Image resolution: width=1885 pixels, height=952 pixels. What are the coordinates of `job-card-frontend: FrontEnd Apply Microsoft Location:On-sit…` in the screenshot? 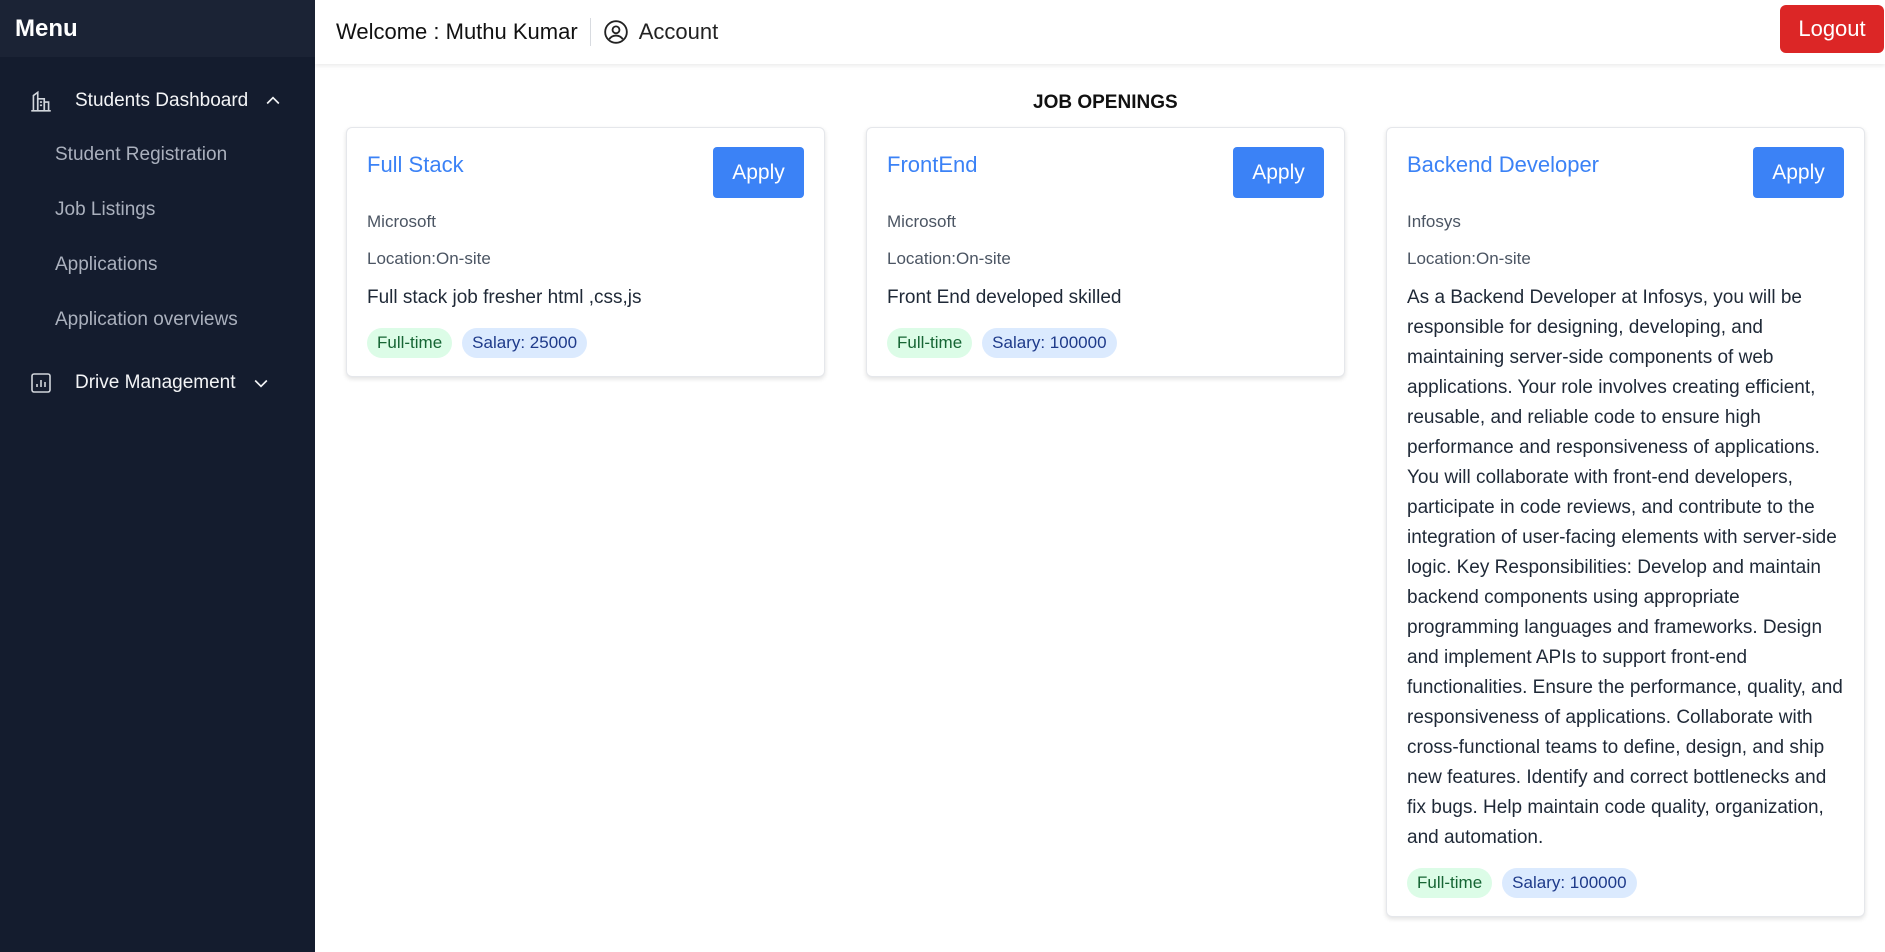 It's located at (1105, 252).